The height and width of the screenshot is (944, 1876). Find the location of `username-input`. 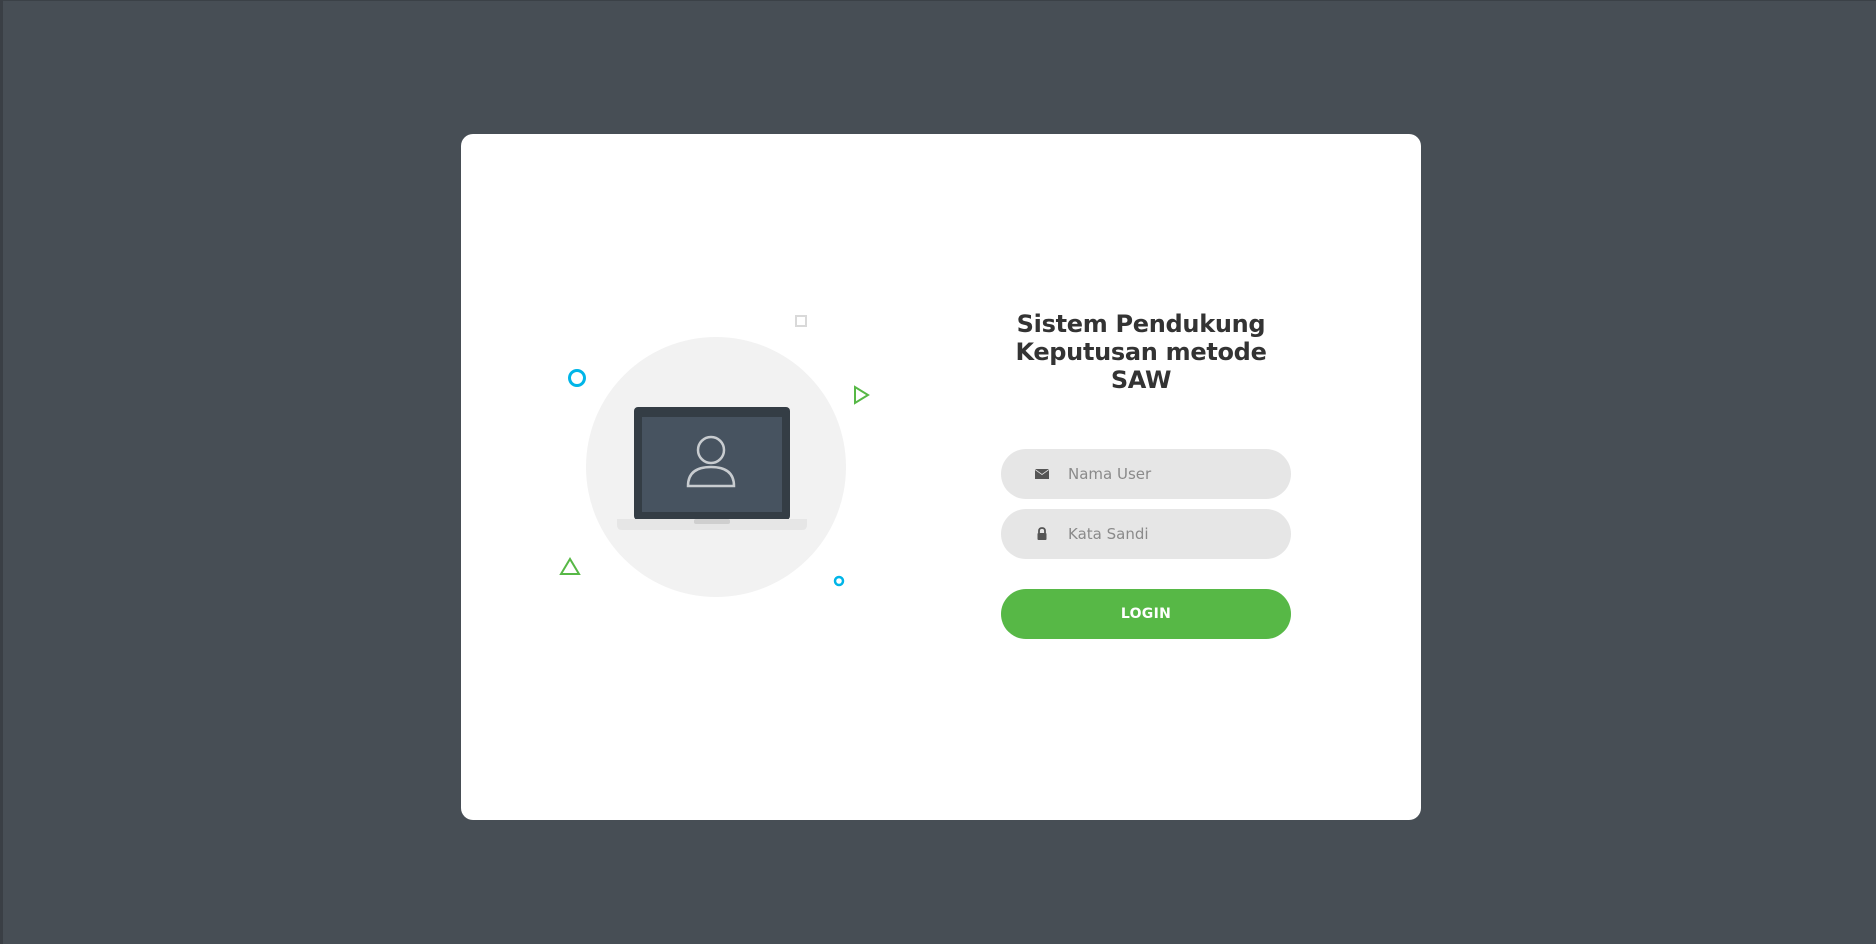

username-input is located at coordinates (1170, 474).